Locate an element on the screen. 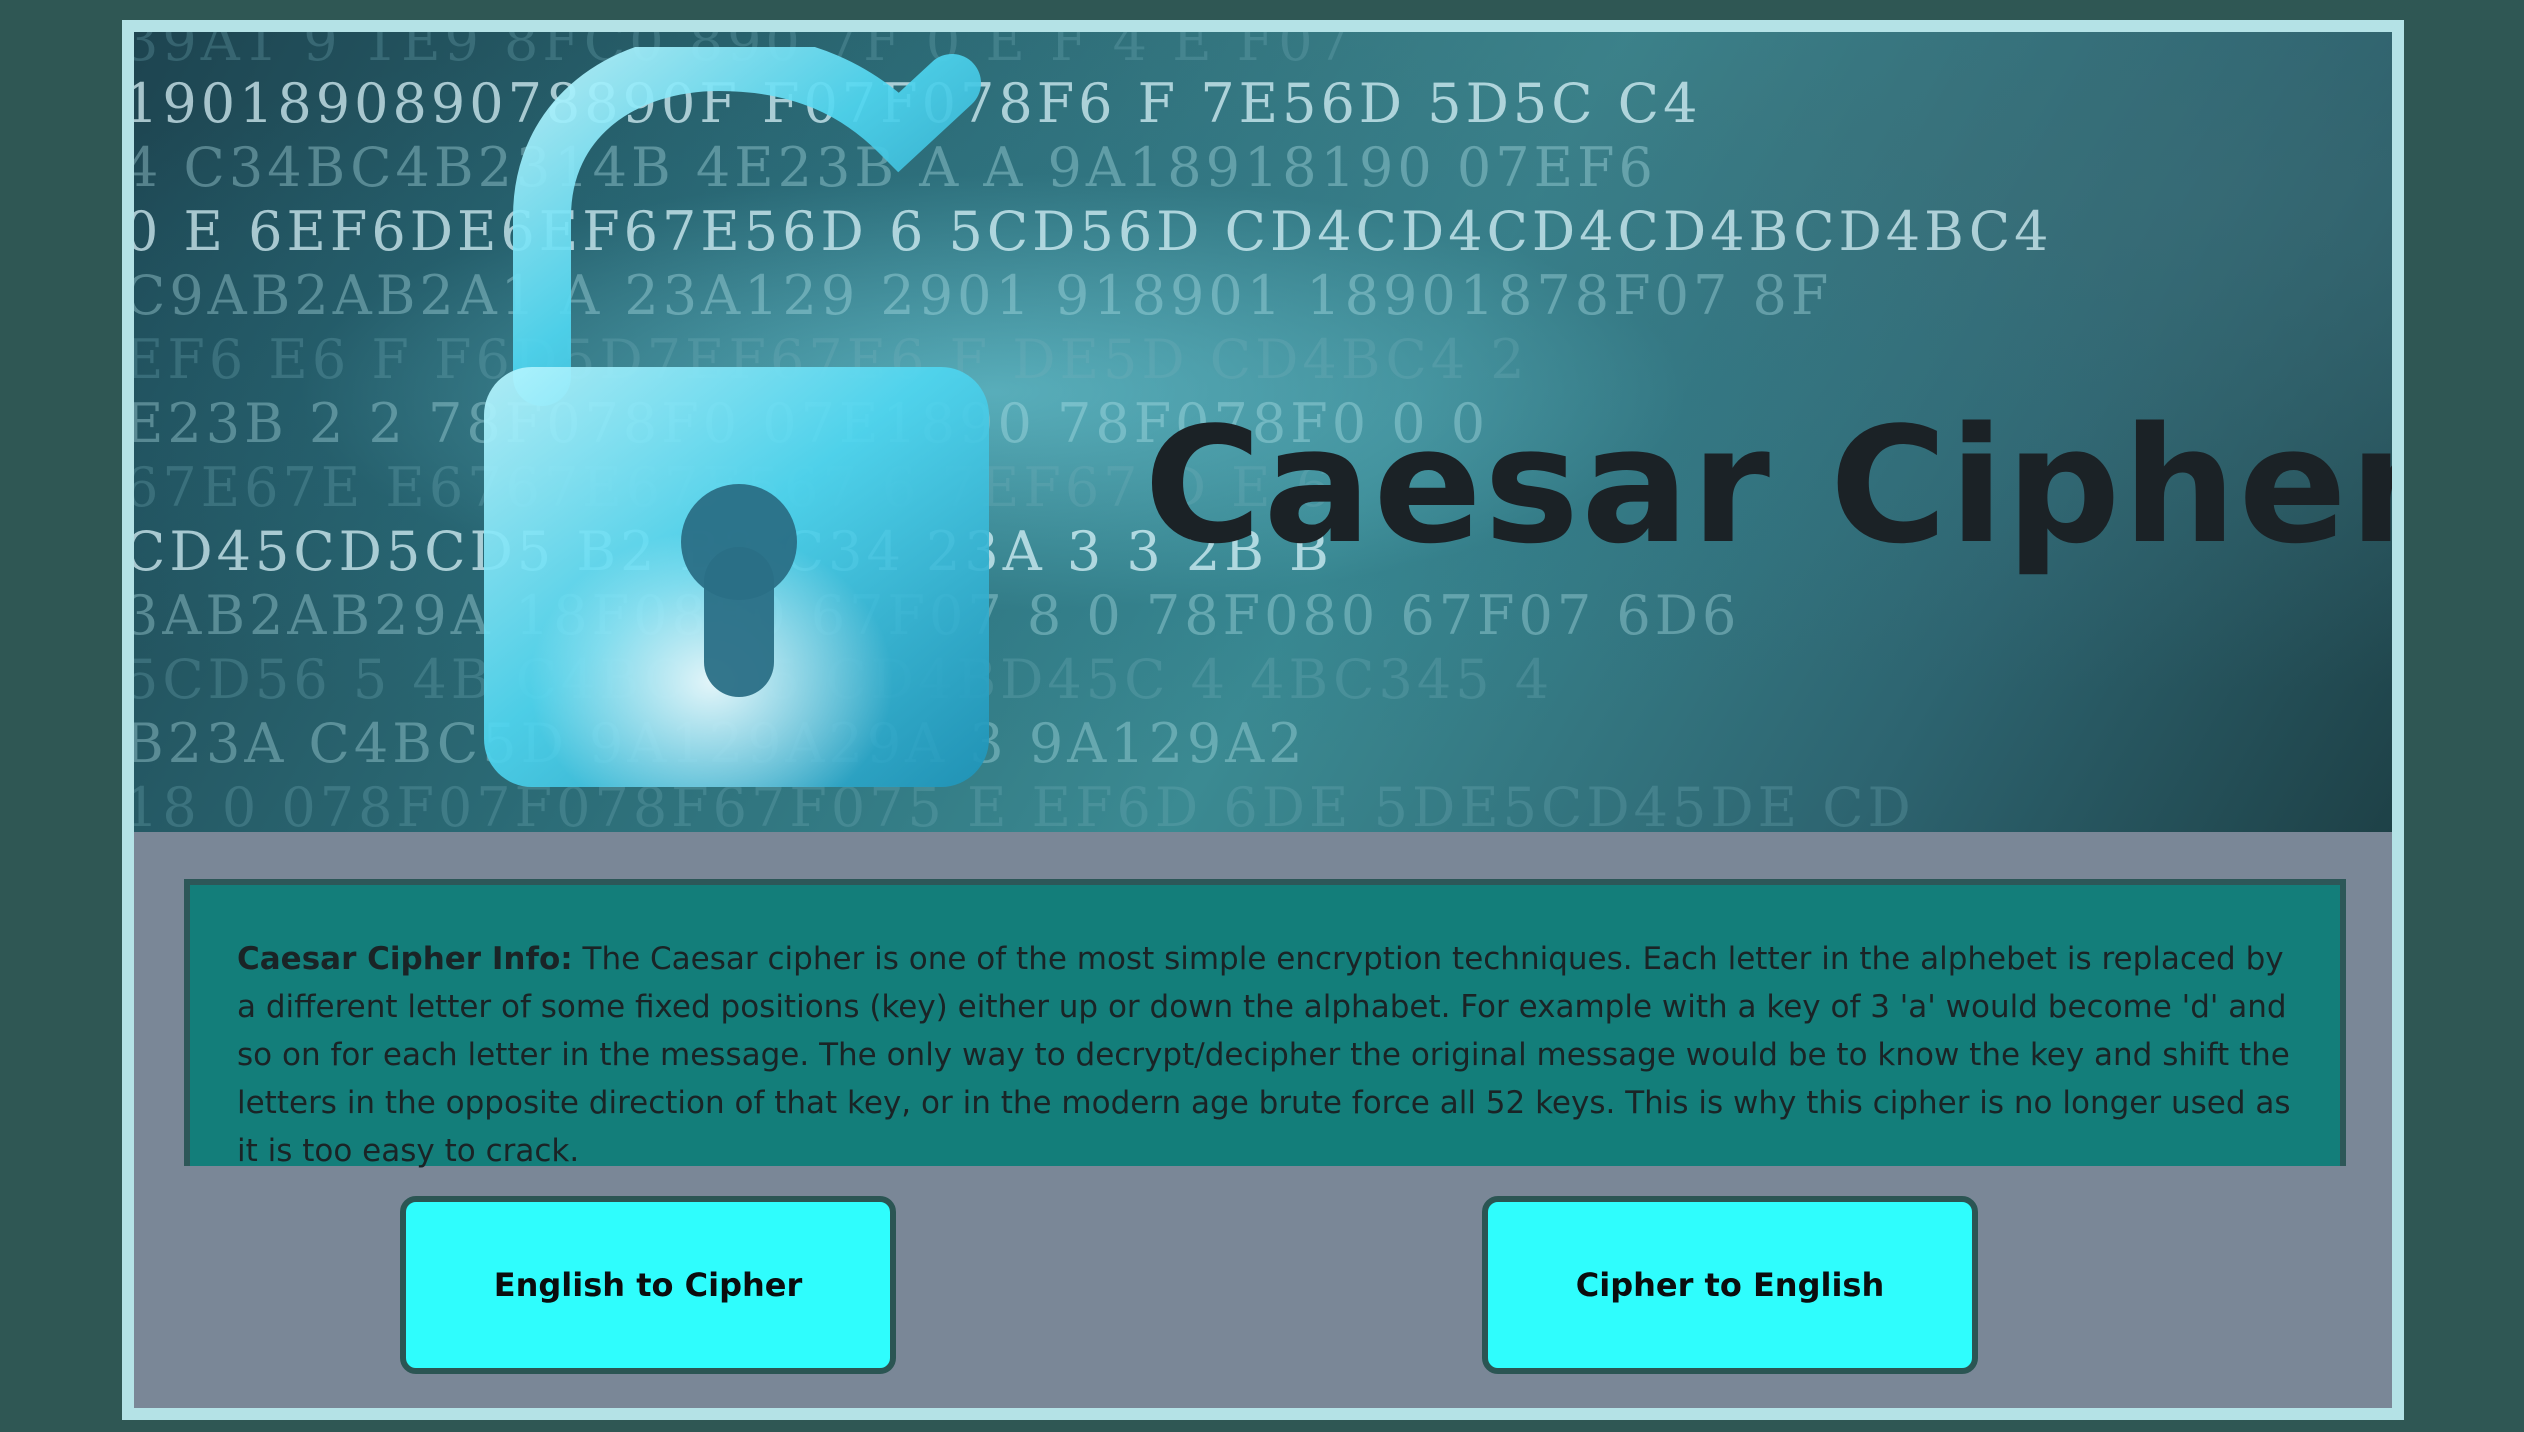 The width and height of the screenshot is (2524, 1432). unlocked-padlock-icon is located at coordinates (736, 417).